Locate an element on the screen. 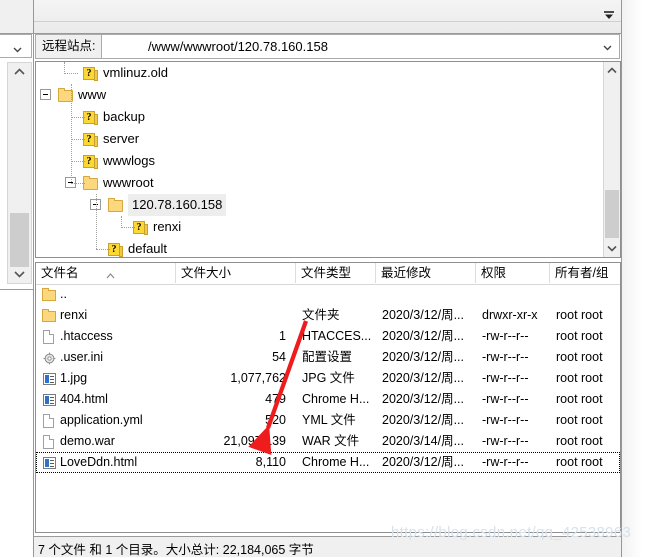  tree-item-120-78-160-158: 120.78.160.158 is located at coordinates (319, 205).